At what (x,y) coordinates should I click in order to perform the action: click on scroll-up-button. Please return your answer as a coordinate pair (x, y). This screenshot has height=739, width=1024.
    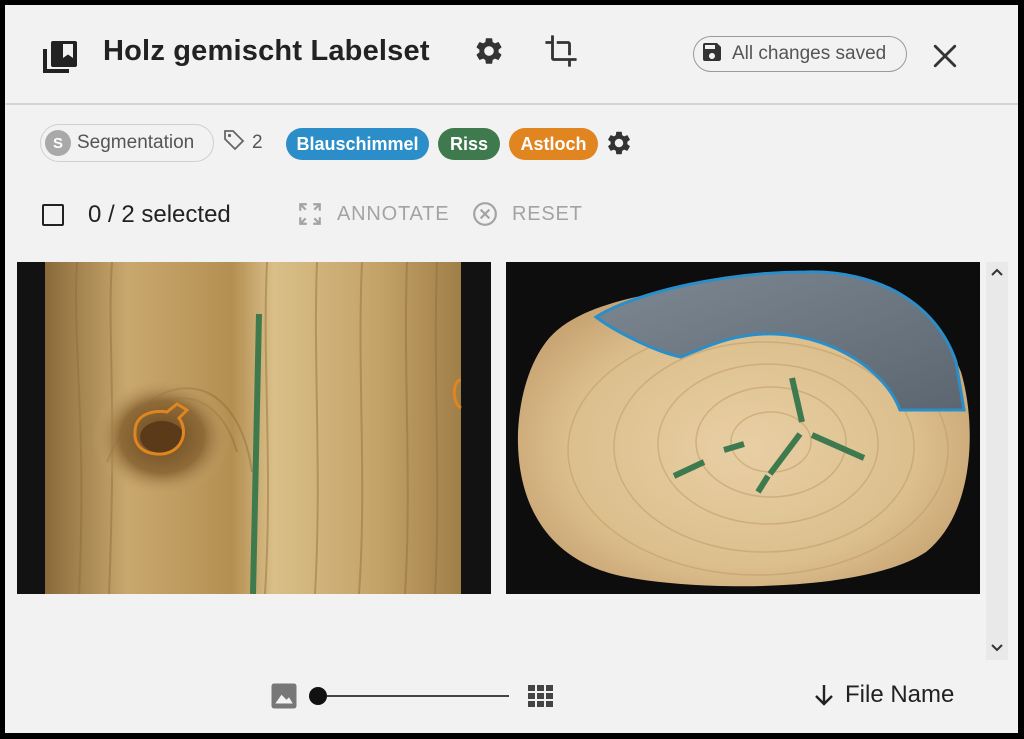
    Looking at the image, I should click on (997, 272).